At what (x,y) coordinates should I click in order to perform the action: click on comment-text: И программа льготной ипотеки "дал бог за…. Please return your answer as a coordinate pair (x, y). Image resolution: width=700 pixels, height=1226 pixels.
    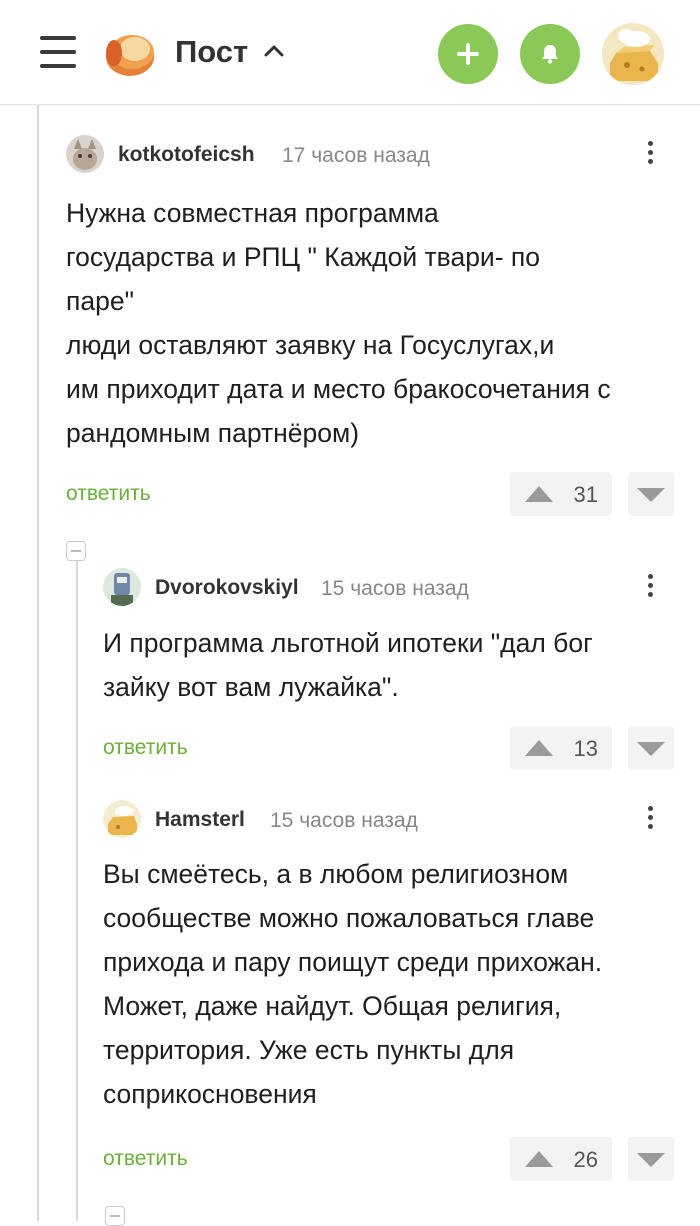
    Looking at the image, I should click on (348, 665).